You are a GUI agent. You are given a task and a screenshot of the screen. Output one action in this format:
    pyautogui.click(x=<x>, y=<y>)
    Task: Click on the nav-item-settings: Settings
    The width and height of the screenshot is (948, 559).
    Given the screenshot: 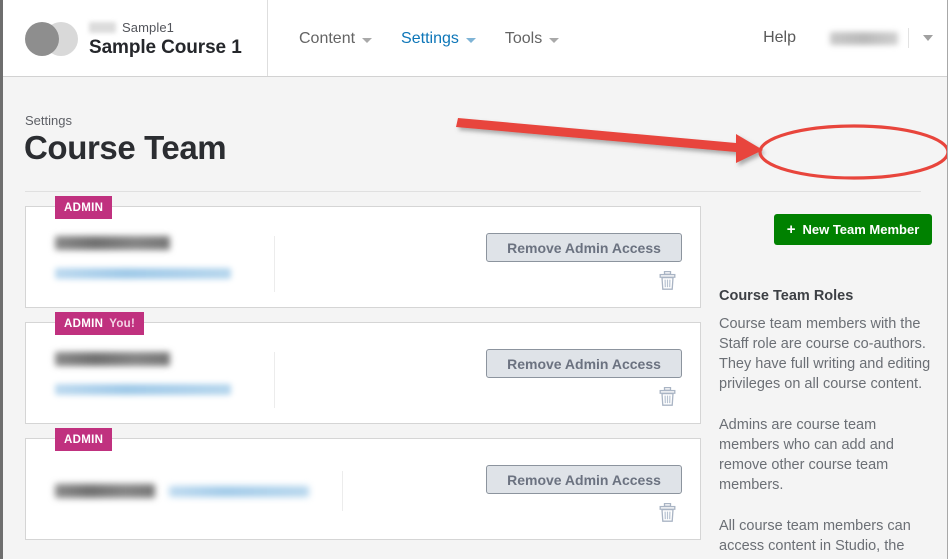 What is the action you would take?
    pyautogui.click(x=438, y=38)
    